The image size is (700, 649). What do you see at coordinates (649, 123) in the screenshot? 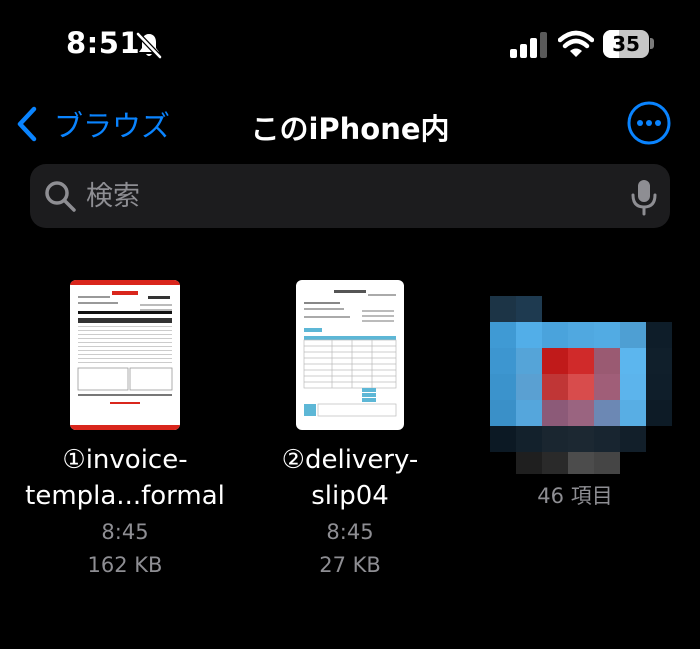
I see `ellipsis-circle-icon` at bounding box center [649, 123].